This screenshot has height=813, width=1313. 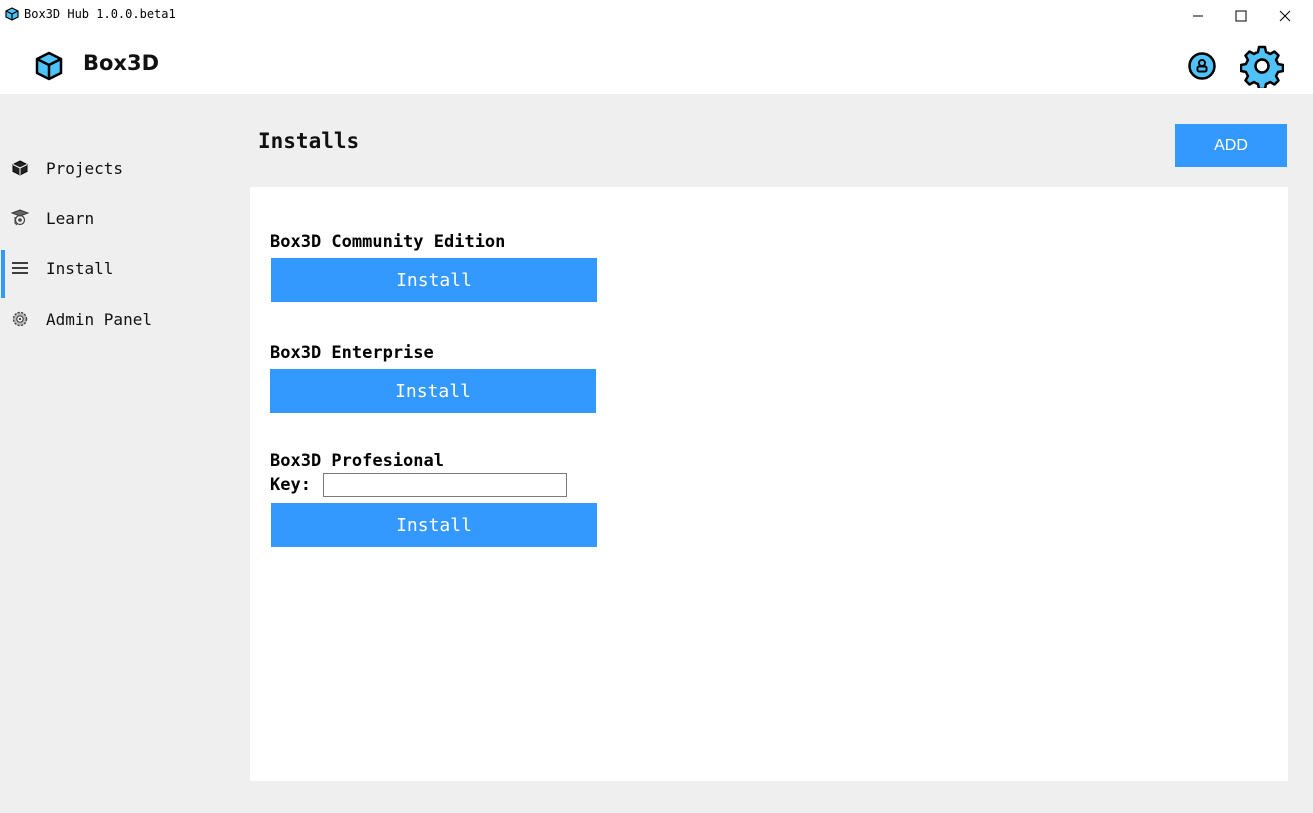 I want to click on key-row: Key:, so click(x=433, y=485).